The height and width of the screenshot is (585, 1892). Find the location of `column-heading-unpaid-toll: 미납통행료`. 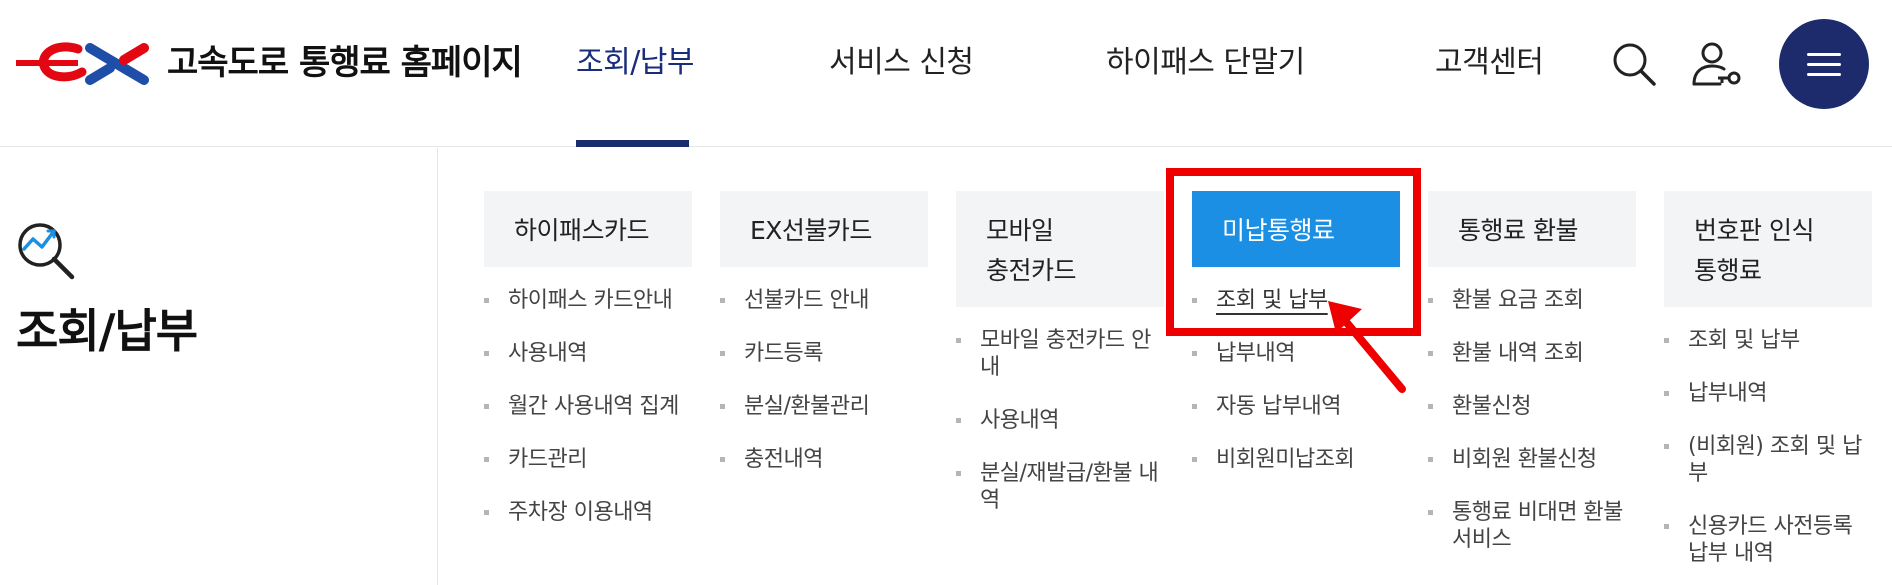

column-heading-unpaid-toll: 미납통행료 is located at coordinates (1296, 229).